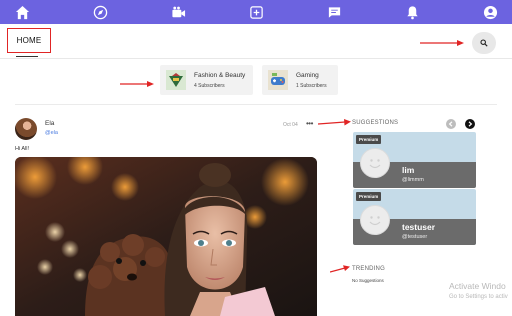  I want to click on suggestion-name: testuser, so click(418, 227).